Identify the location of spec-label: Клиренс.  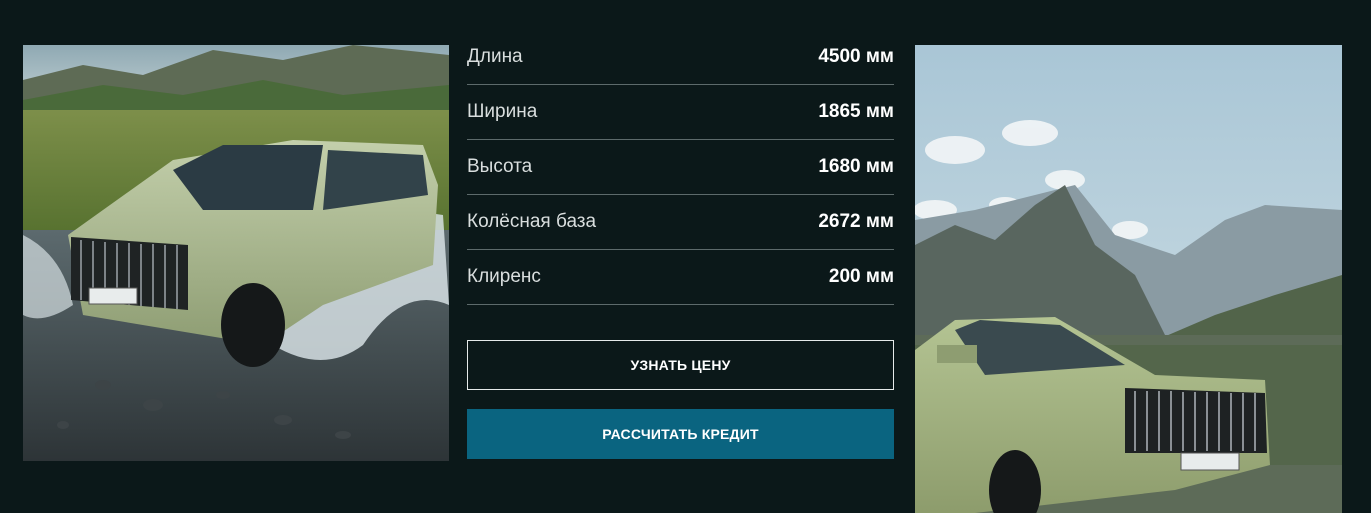
(504, 276).